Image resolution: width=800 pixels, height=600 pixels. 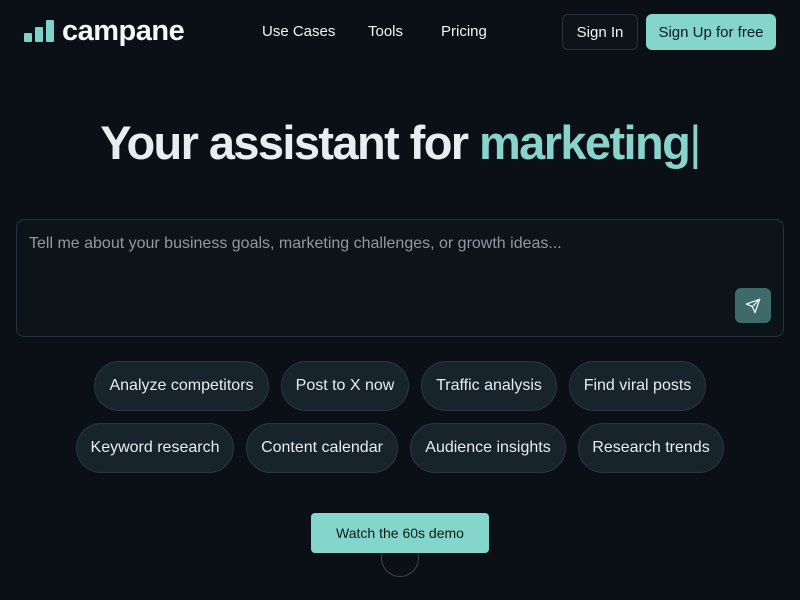 I want to click on suggestion-chip: Analyze competitors, so click(x=181, y=386).